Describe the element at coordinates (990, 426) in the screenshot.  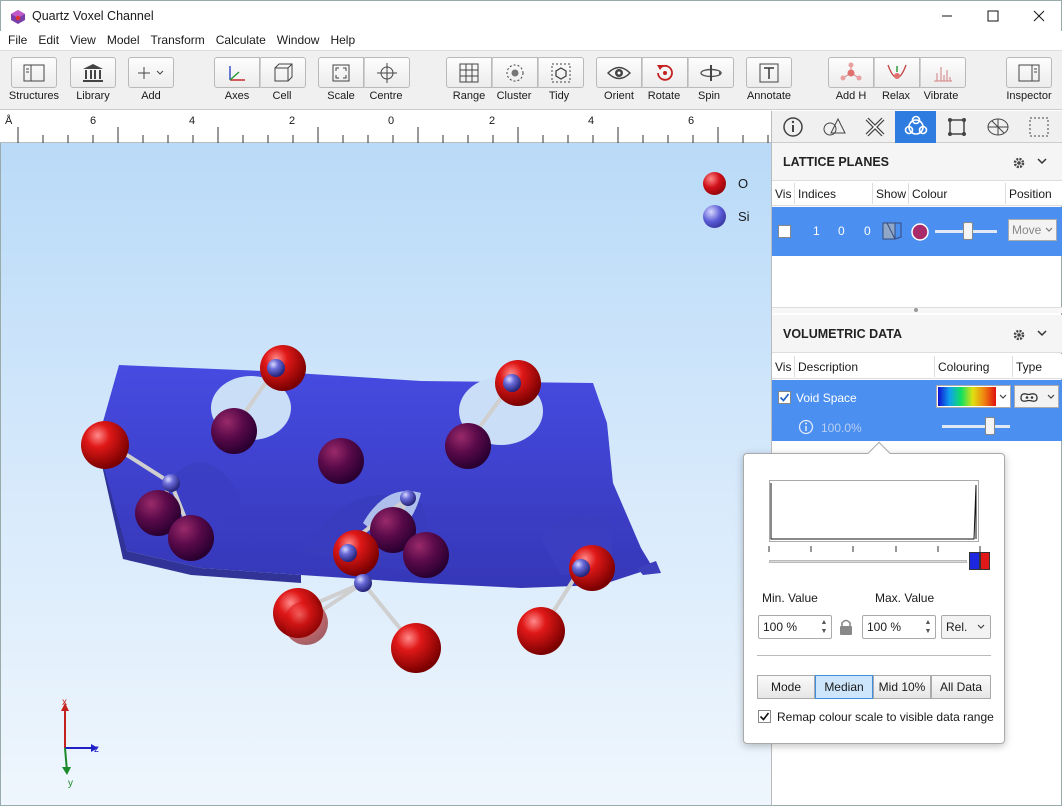
I see `opacity-thumb` at that location.